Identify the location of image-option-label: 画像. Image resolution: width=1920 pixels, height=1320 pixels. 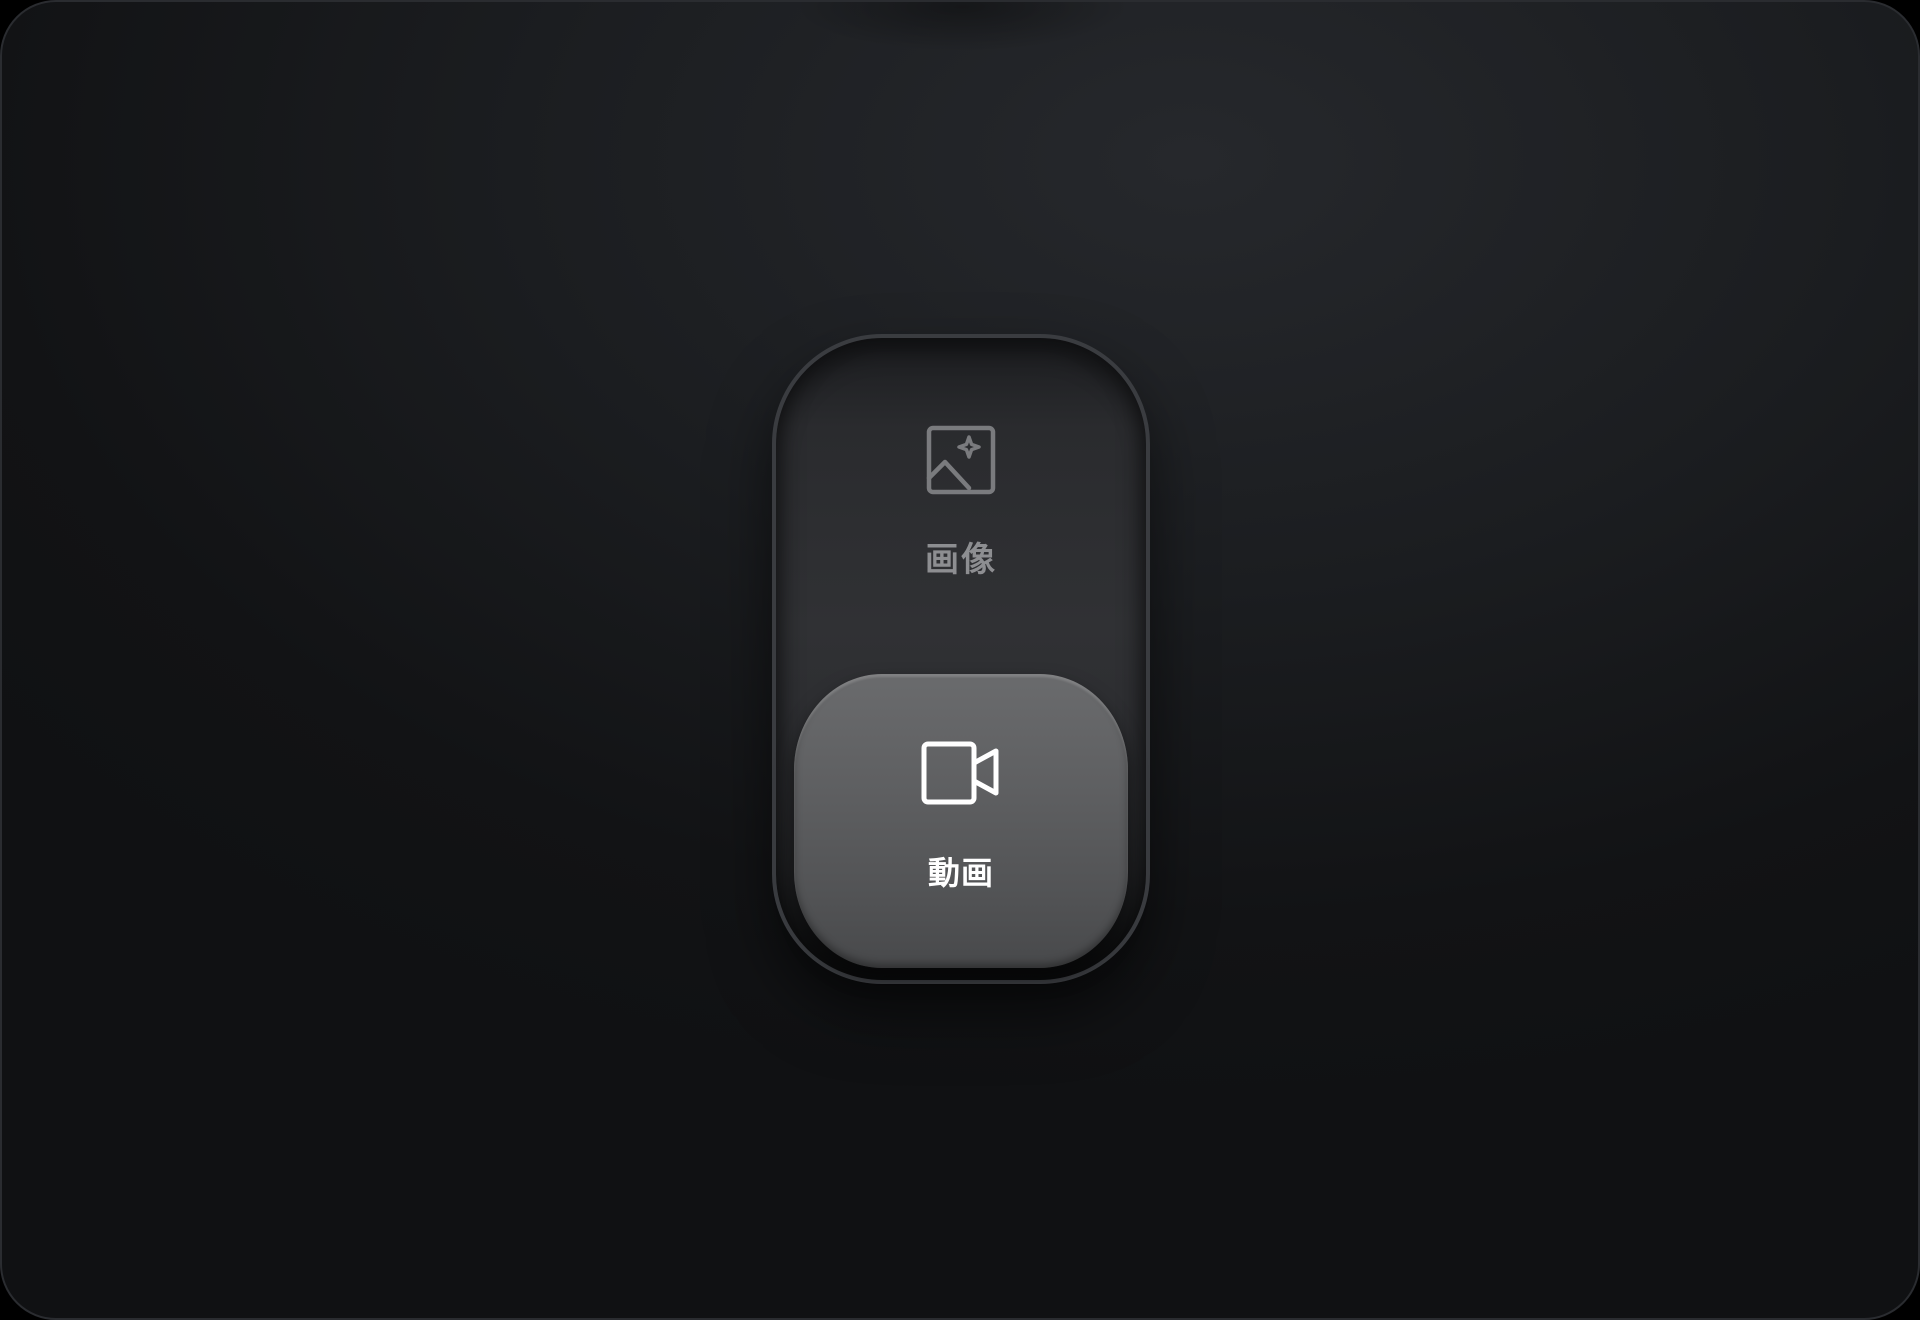
(961, 560).